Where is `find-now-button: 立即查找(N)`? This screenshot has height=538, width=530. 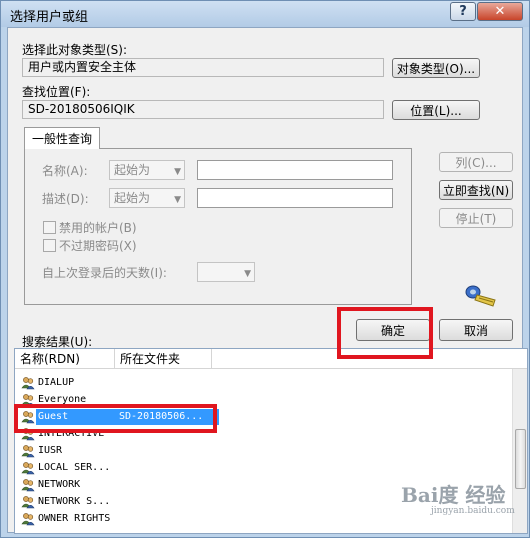
find-now-button: 立即查找(N) is located at coordinates (476, 190).